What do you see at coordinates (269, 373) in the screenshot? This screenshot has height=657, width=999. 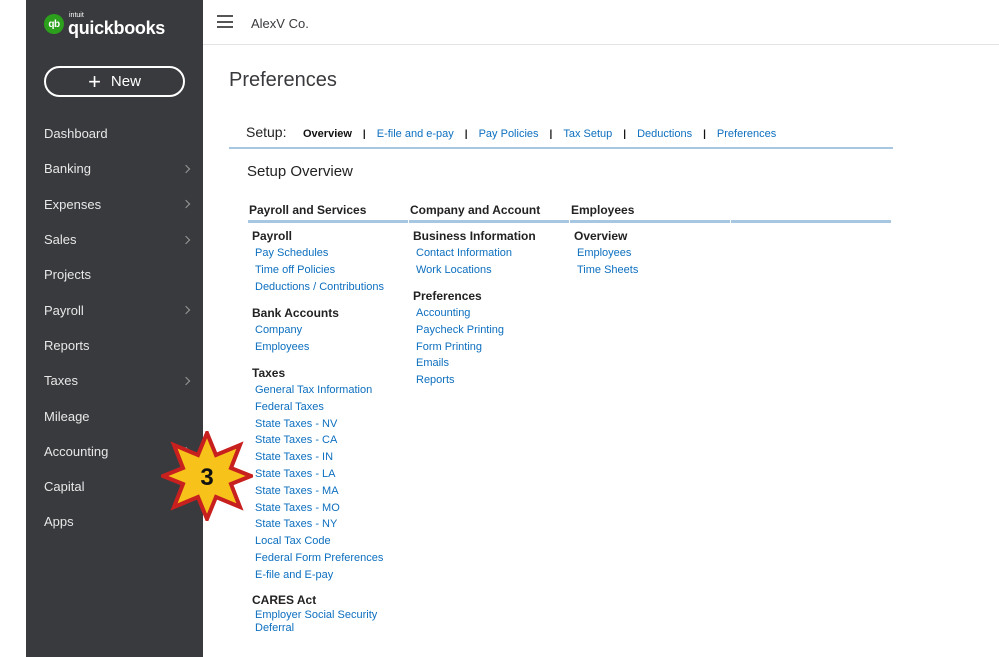 I see `section-heading: Taxes` at bounding box center [269, 373].